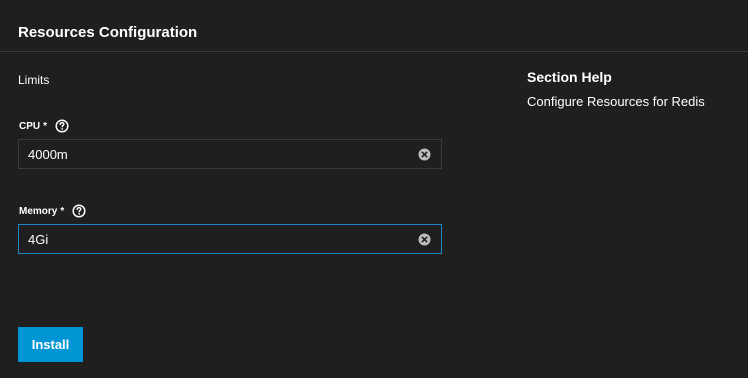 This screenshot has width=748, height=378. Describe the element at coordinates (569, 77) in the screenshot. I see `section-help-title: Section Help` at that location.